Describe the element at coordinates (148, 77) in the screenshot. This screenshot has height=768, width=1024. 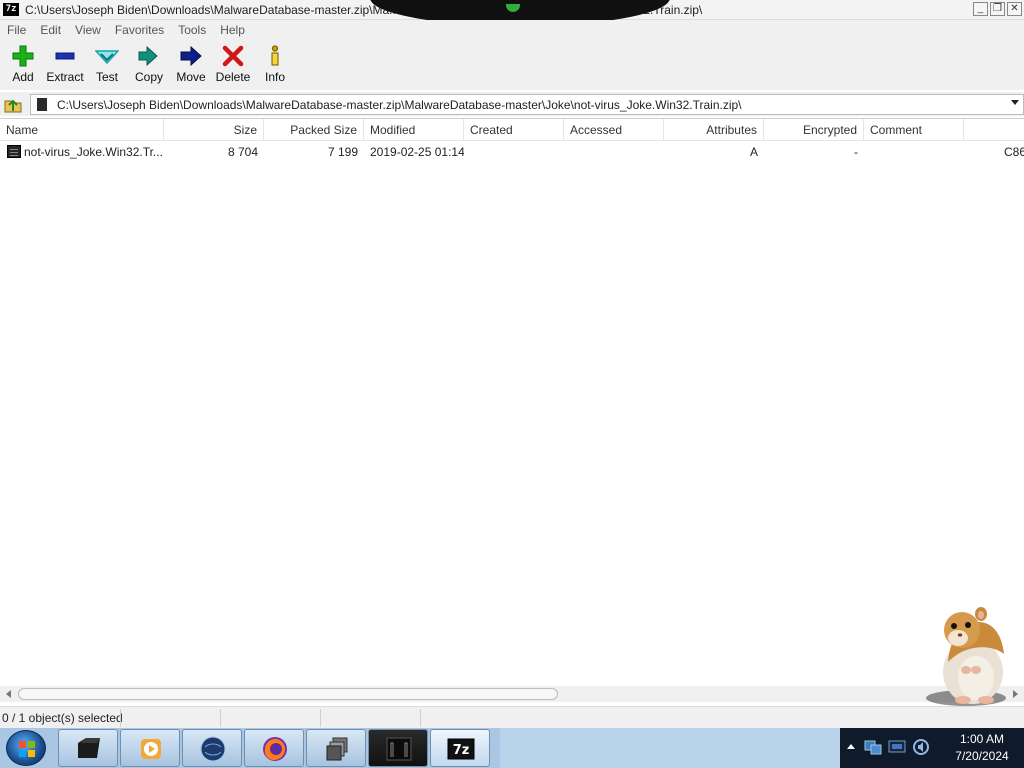
I see `copy-label: Copy` at that location.